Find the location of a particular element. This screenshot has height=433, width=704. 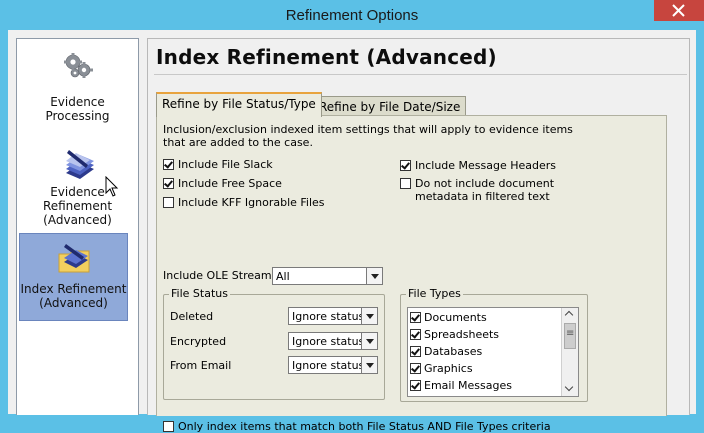

pen-folder-icon is located at coordinates (73, 258).